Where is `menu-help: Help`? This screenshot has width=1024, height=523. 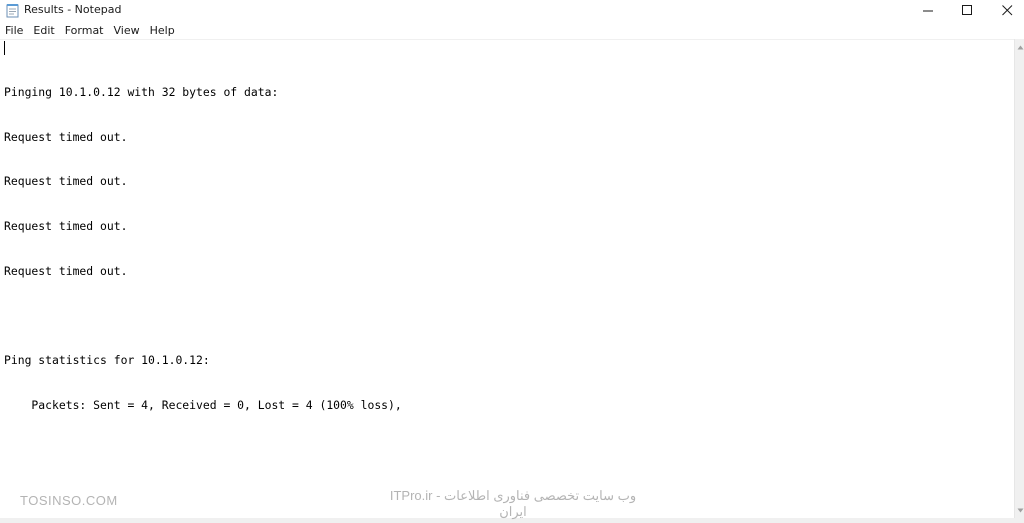
menu-help: Help is located at coordinates (162, 31).